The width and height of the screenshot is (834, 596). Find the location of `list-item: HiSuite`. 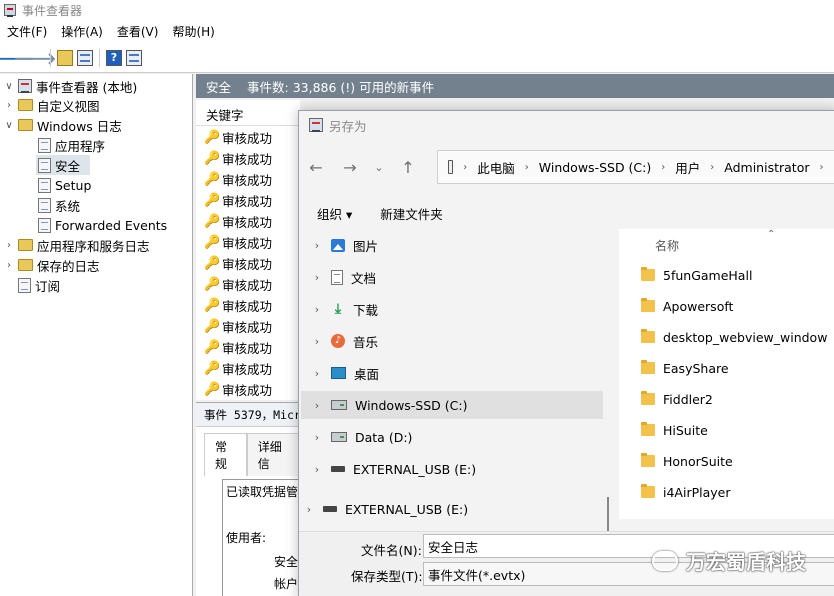

list-item: HiSuite is located at coordinates (674, 430).